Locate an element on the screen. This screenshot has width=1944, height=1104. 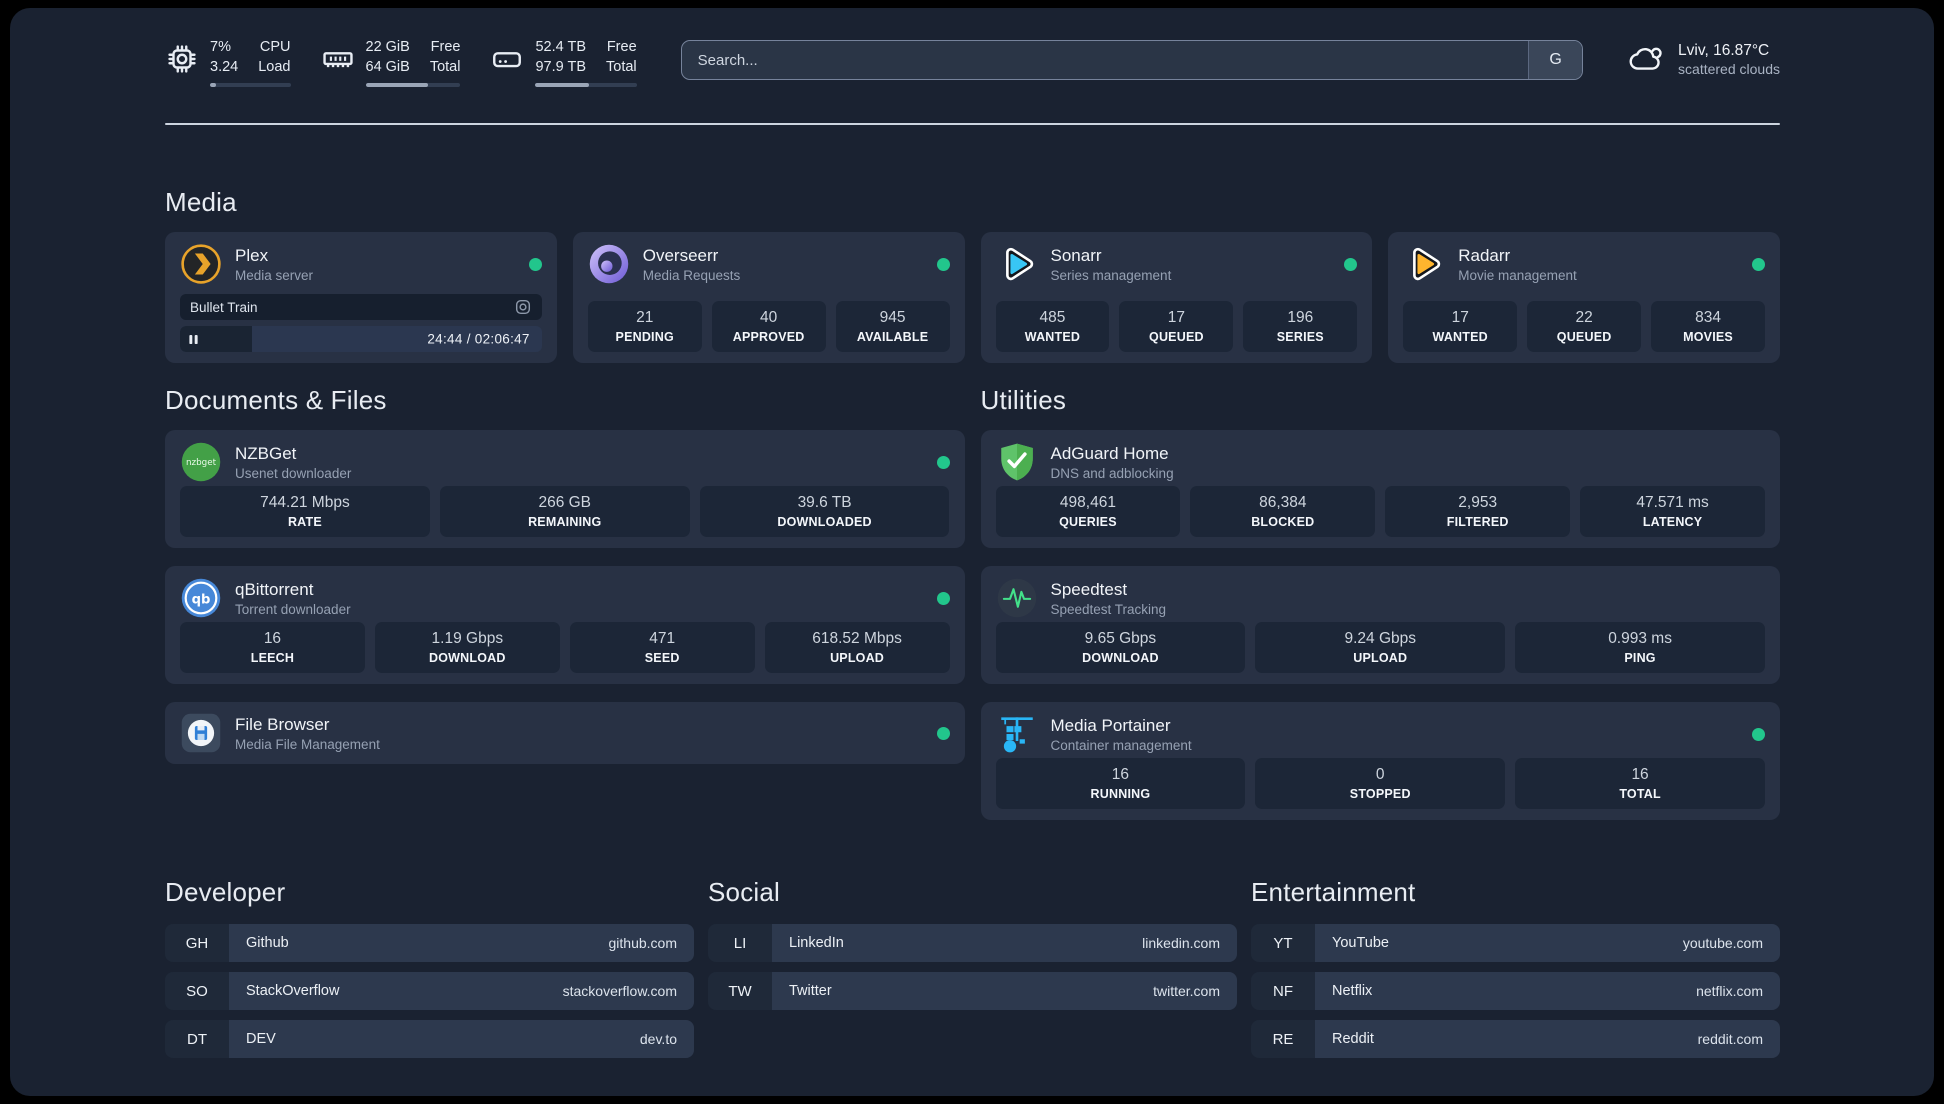
stat-queries: 498,461 QUERIES is located at coordinates (1088, 511).